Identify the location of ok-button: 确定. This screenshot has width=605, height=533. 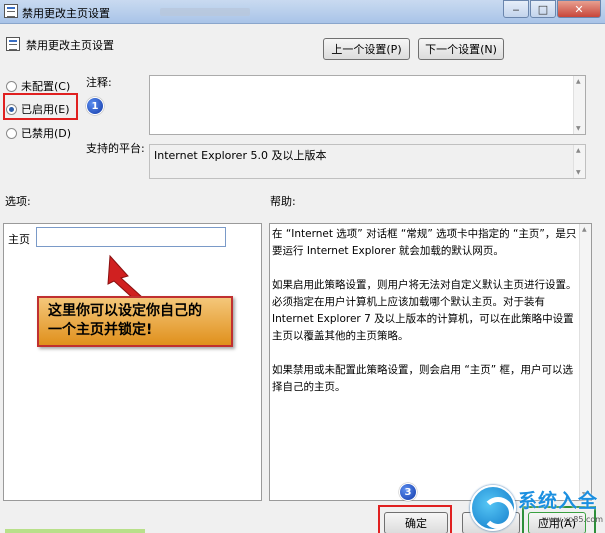
(416, 522).